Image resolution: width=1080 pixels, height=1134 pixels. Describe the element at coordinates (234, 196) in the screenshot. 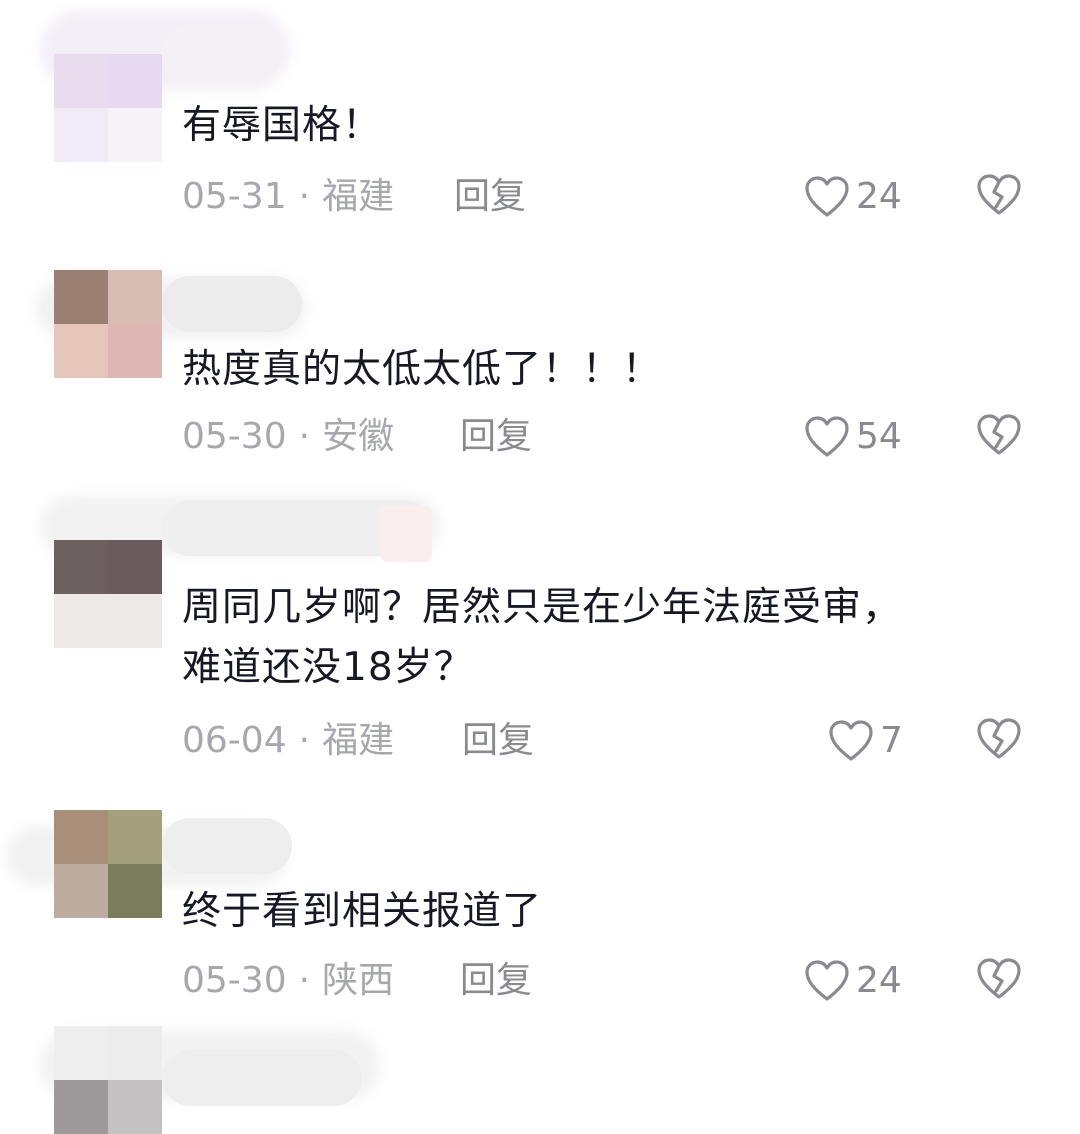

I see `comment-date: 05-31` at that location.